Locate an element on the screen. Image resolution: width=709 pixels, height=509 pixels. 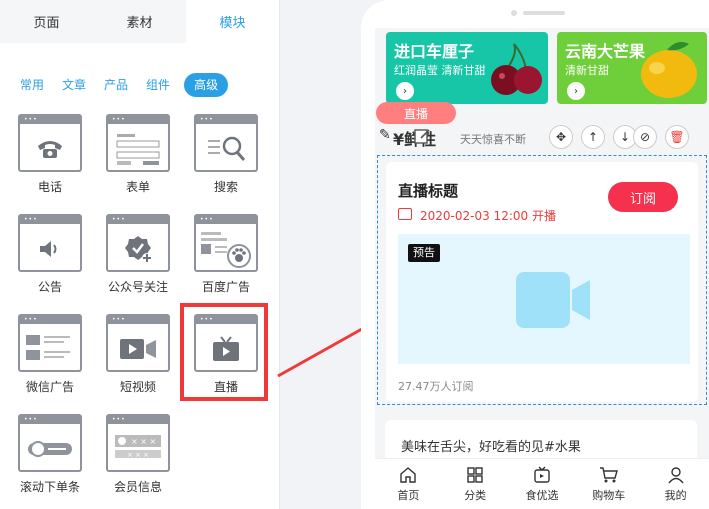
hide-icon: ⊘ is located at coordinates (645, 137).